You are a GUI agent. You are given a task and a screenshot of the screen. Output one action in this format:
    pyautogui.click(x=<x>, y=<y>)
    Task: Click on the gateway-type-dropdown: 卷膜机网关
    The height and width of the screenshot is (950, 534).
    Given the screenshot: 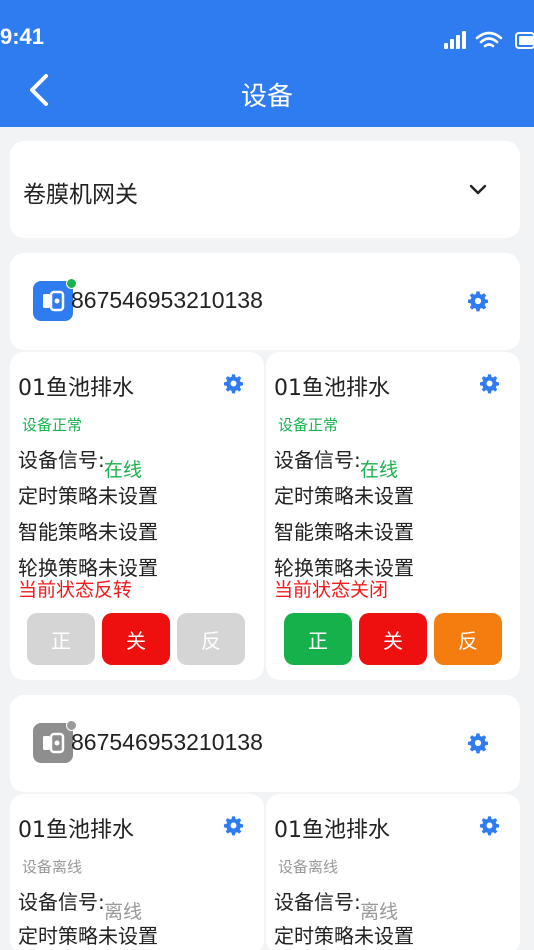 What is the action you would take?
    pyautogui.click(x=265, y=189)
    